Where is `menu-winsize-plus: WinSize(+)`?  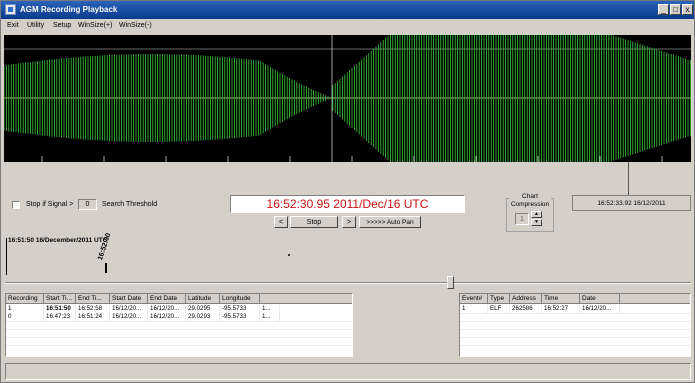 menu-winsize-plus: WinSize(+) is located at coordinates (95, 25).